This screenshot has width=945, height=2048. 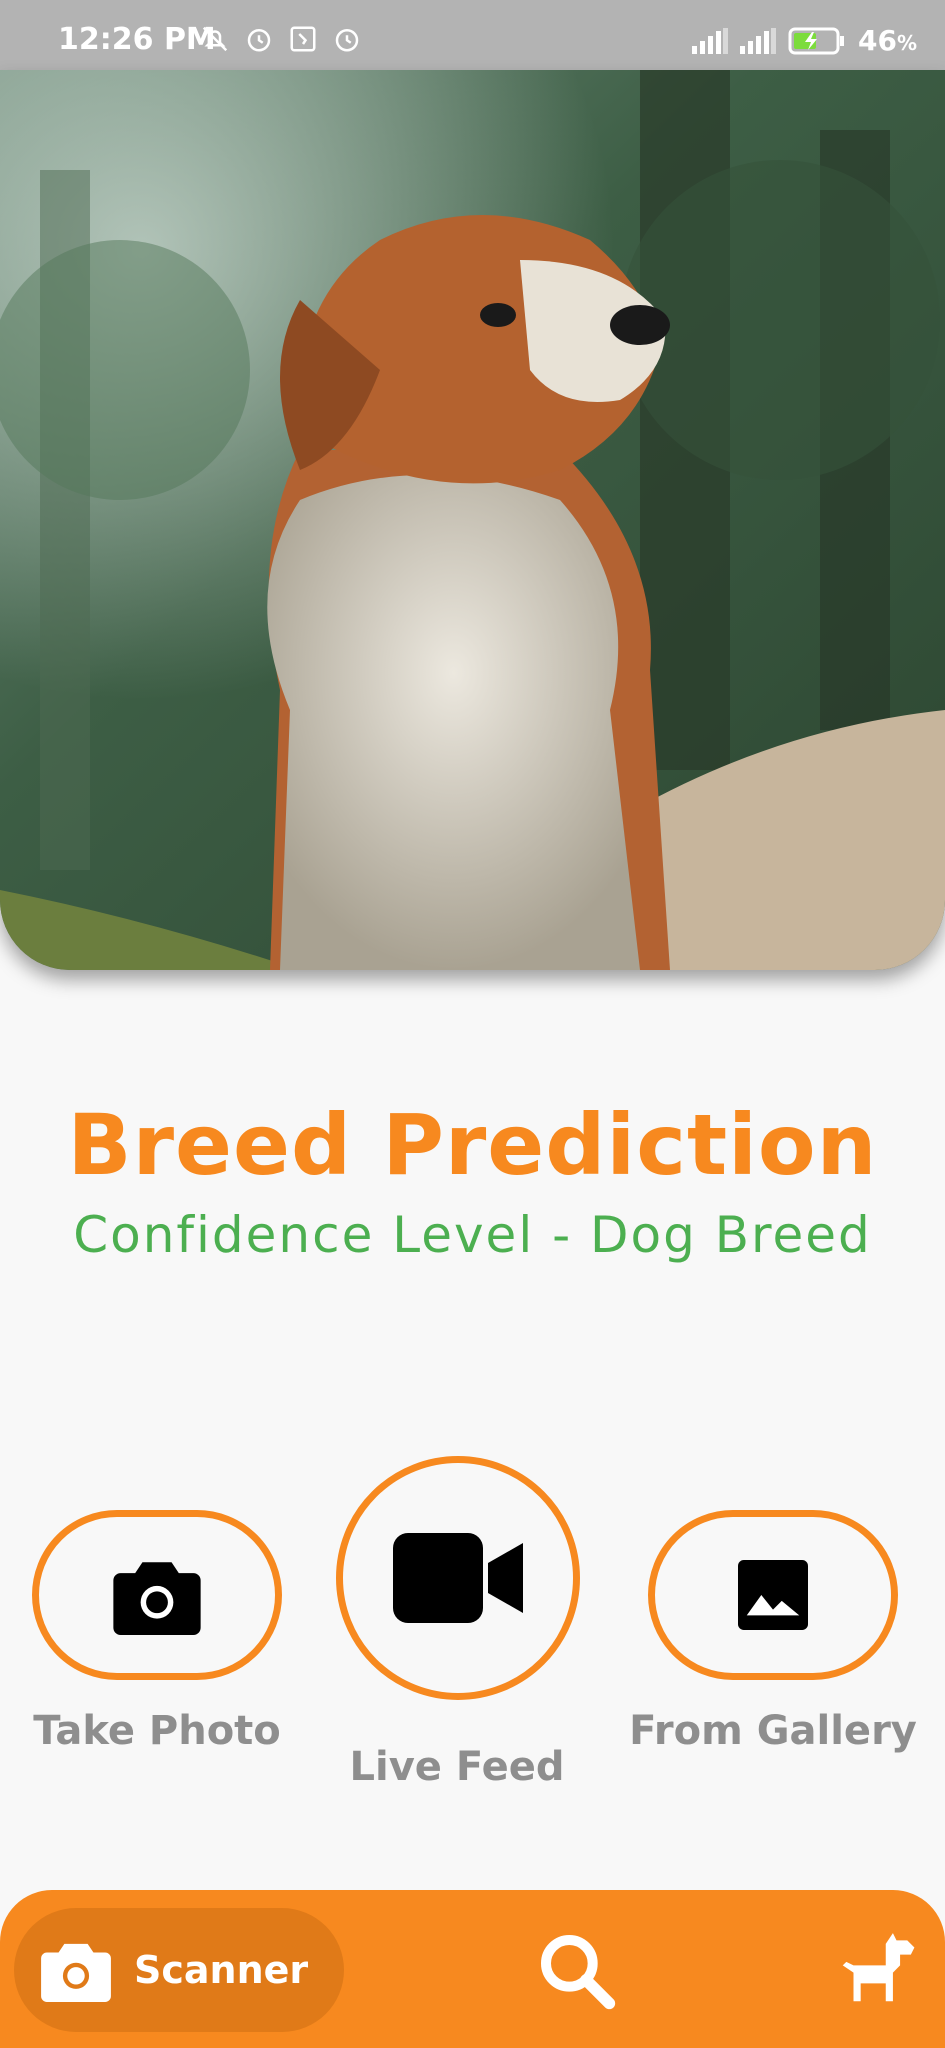 What do you see at coordinates (878, 1967) in the screenshot?
I see `dog-icon` at bounding box center [878, 1967].